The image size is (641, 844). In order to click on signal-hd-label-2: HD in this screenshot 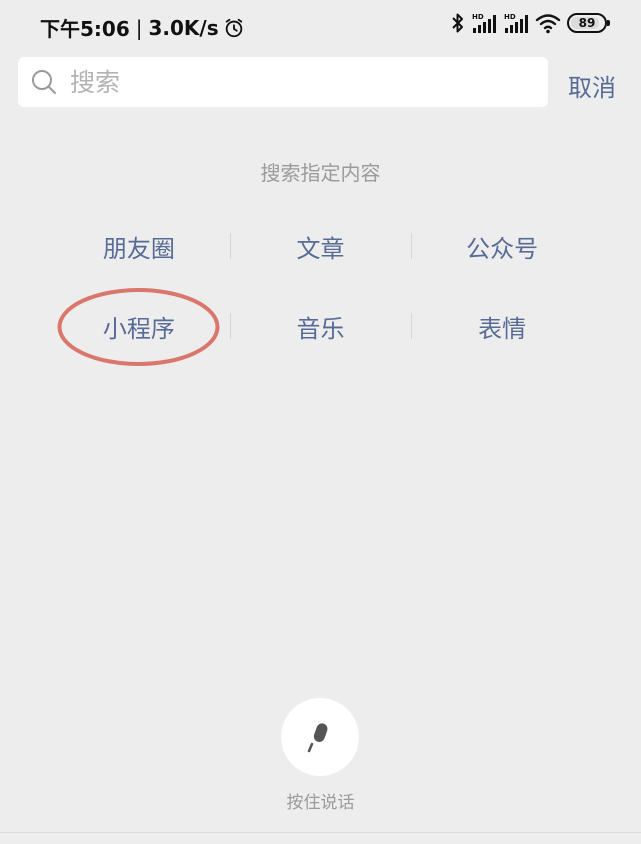, I will do `click(510, 17)`.